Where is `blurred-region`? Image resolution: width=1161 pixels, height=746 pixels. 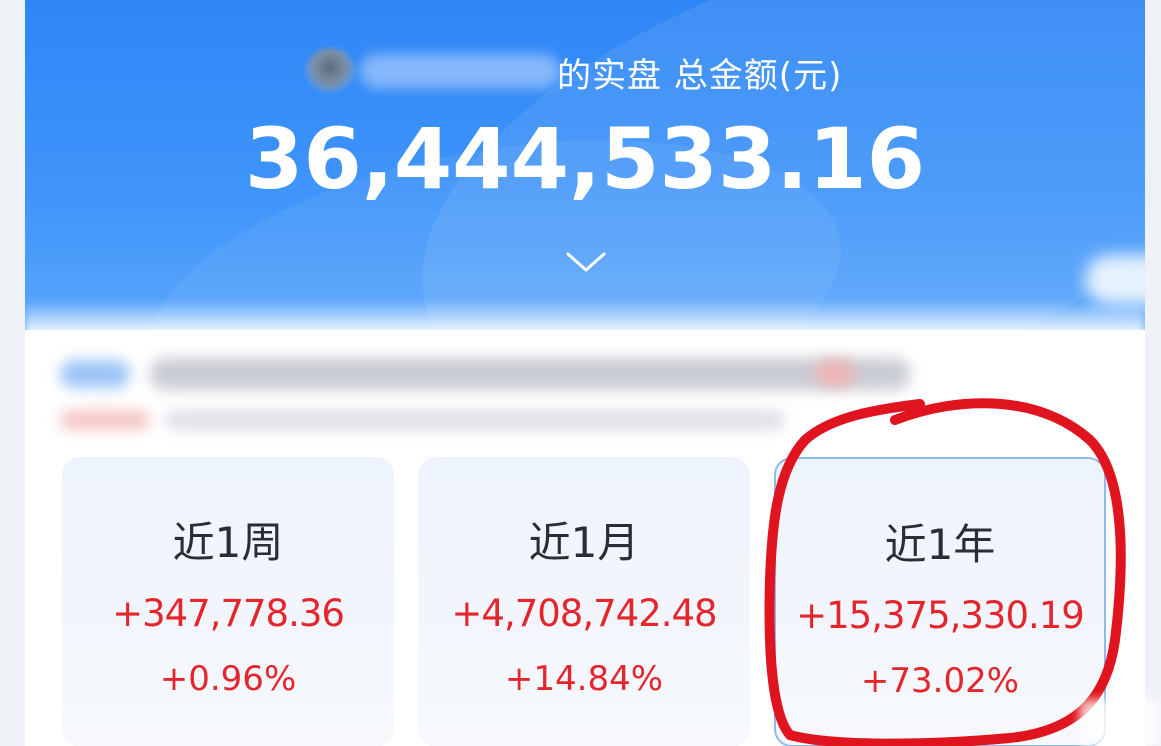 blurred-region is located at coordinates (1115, 280).